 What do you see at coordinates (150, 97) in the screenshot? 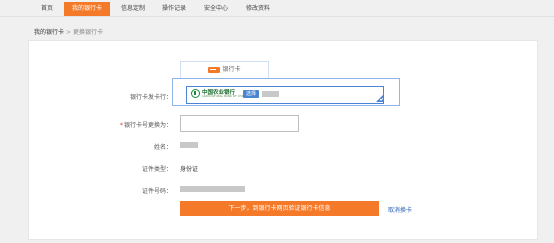
I see `issuer-label: 银行卡发卡行：` at bounding box center [150, 97].